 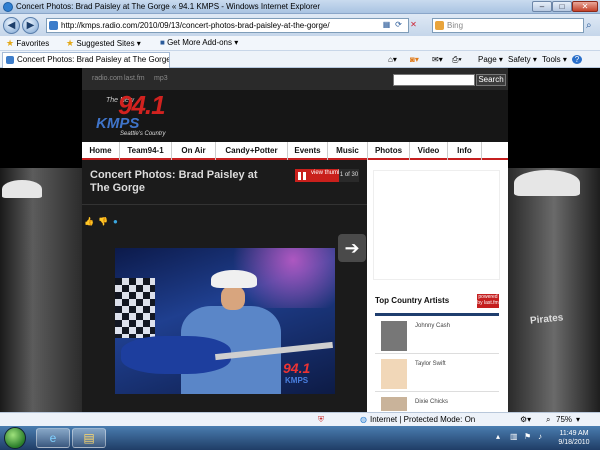 What do you see at coordinates (490, 59) in the screenshot?
I see `page-menu: Page ▾` at bounding box center [490, 59].